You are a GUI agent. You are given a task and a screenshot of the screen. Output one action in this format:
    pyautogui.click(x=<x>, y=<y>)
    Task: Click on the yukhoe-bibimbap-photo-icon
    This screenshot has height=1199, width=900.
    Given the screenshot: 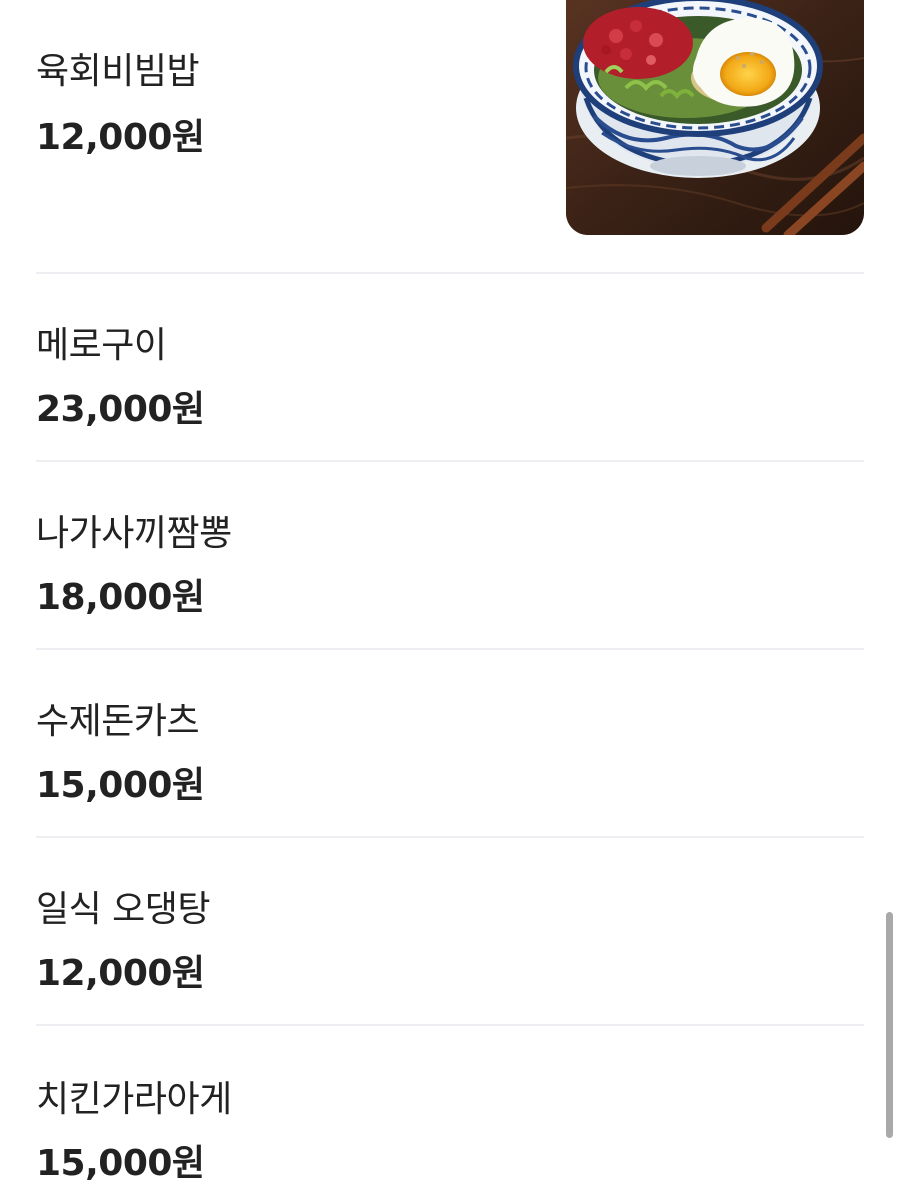 What is the action you would take?
    pyautogui.click(x=715, y=117)
    